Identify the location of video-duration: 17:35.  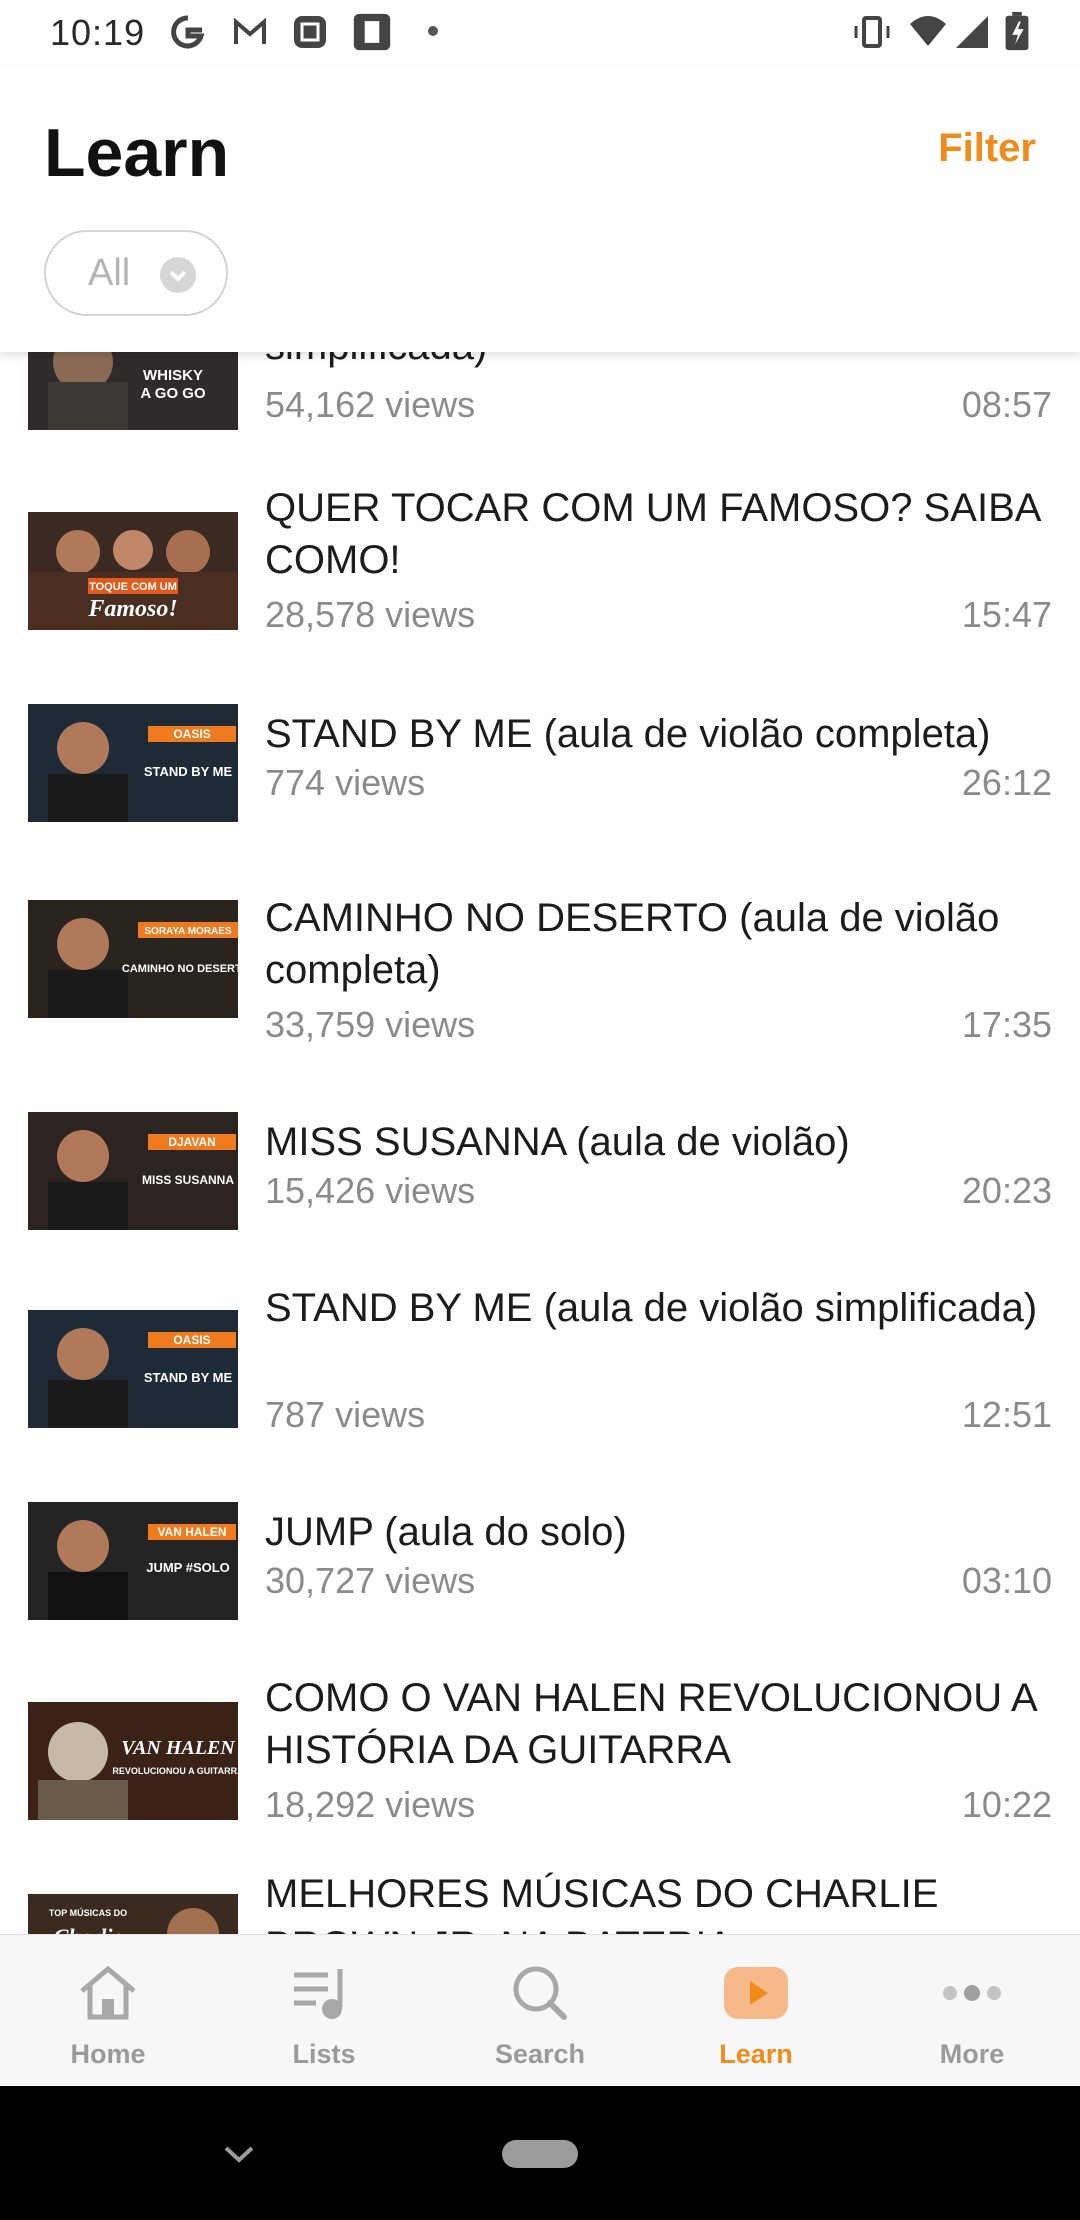
(1006, 1024).